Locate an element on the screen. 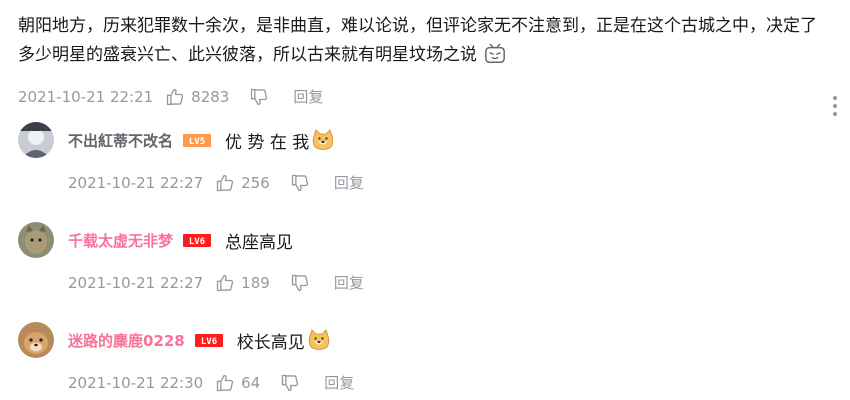 The width and height of the screenshot is (850, 400). svg-text: LV5 is located at coordinates (197, 142).